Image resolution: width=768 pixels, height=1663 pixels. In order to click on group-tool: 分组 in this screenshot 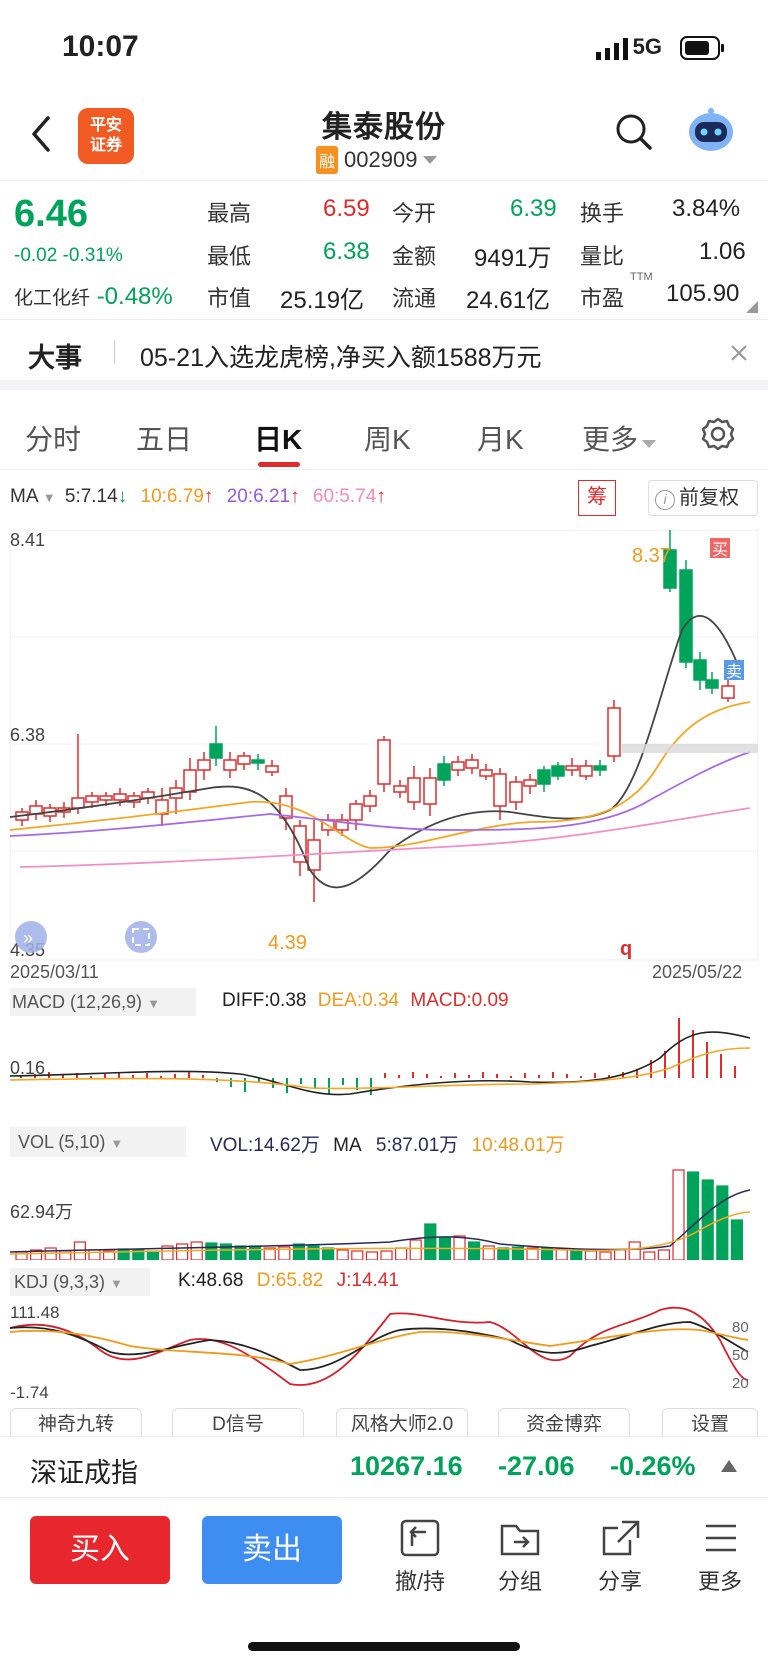, I will do `click(520, 1557)`.